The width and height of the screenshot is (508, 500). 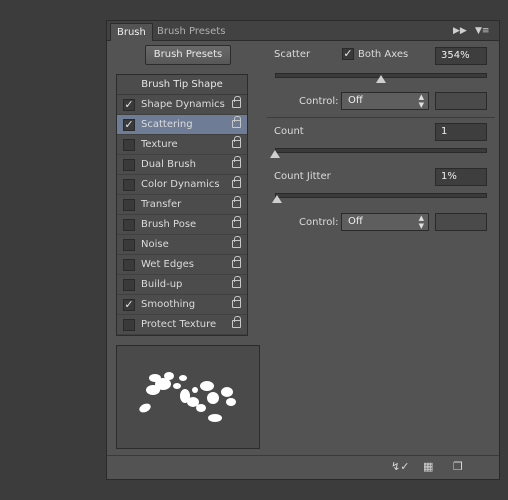 I want to click on brush-option-brush-pose: Brush Pose, so click(x=182, y=225).